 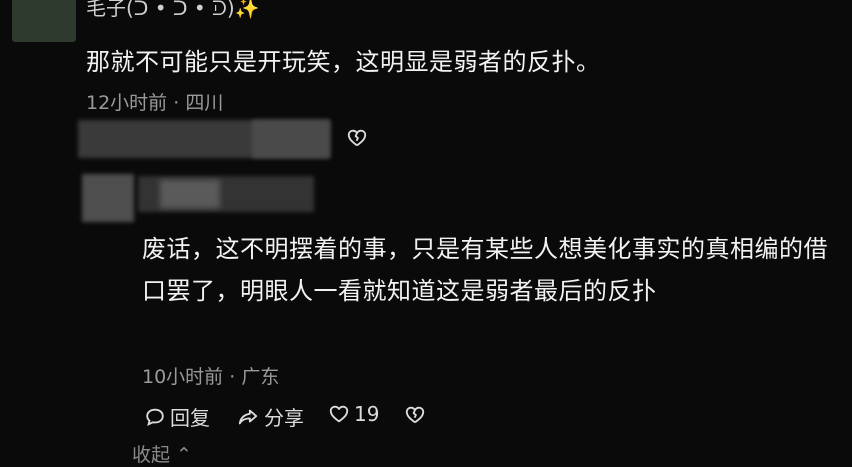 I want to click on reply-avatar, so click(x=108, y=198).